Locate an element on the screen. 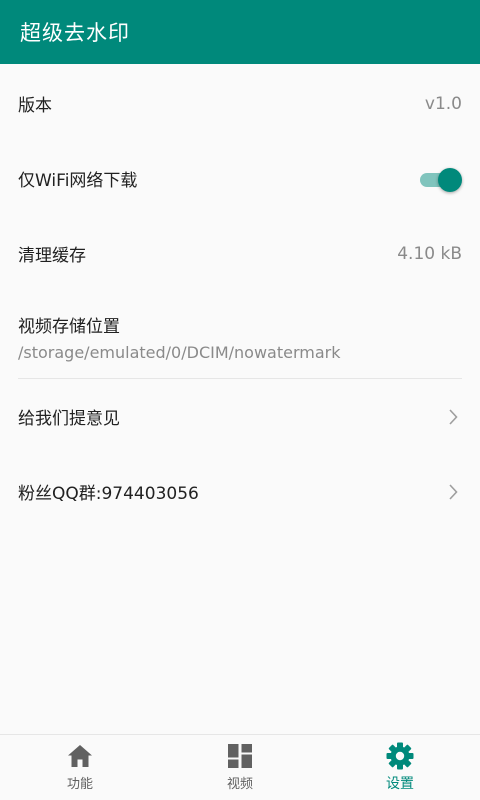 The image size is (480, 800). feedback-row: 给我们提意见 is located at coordinates (240, 416).